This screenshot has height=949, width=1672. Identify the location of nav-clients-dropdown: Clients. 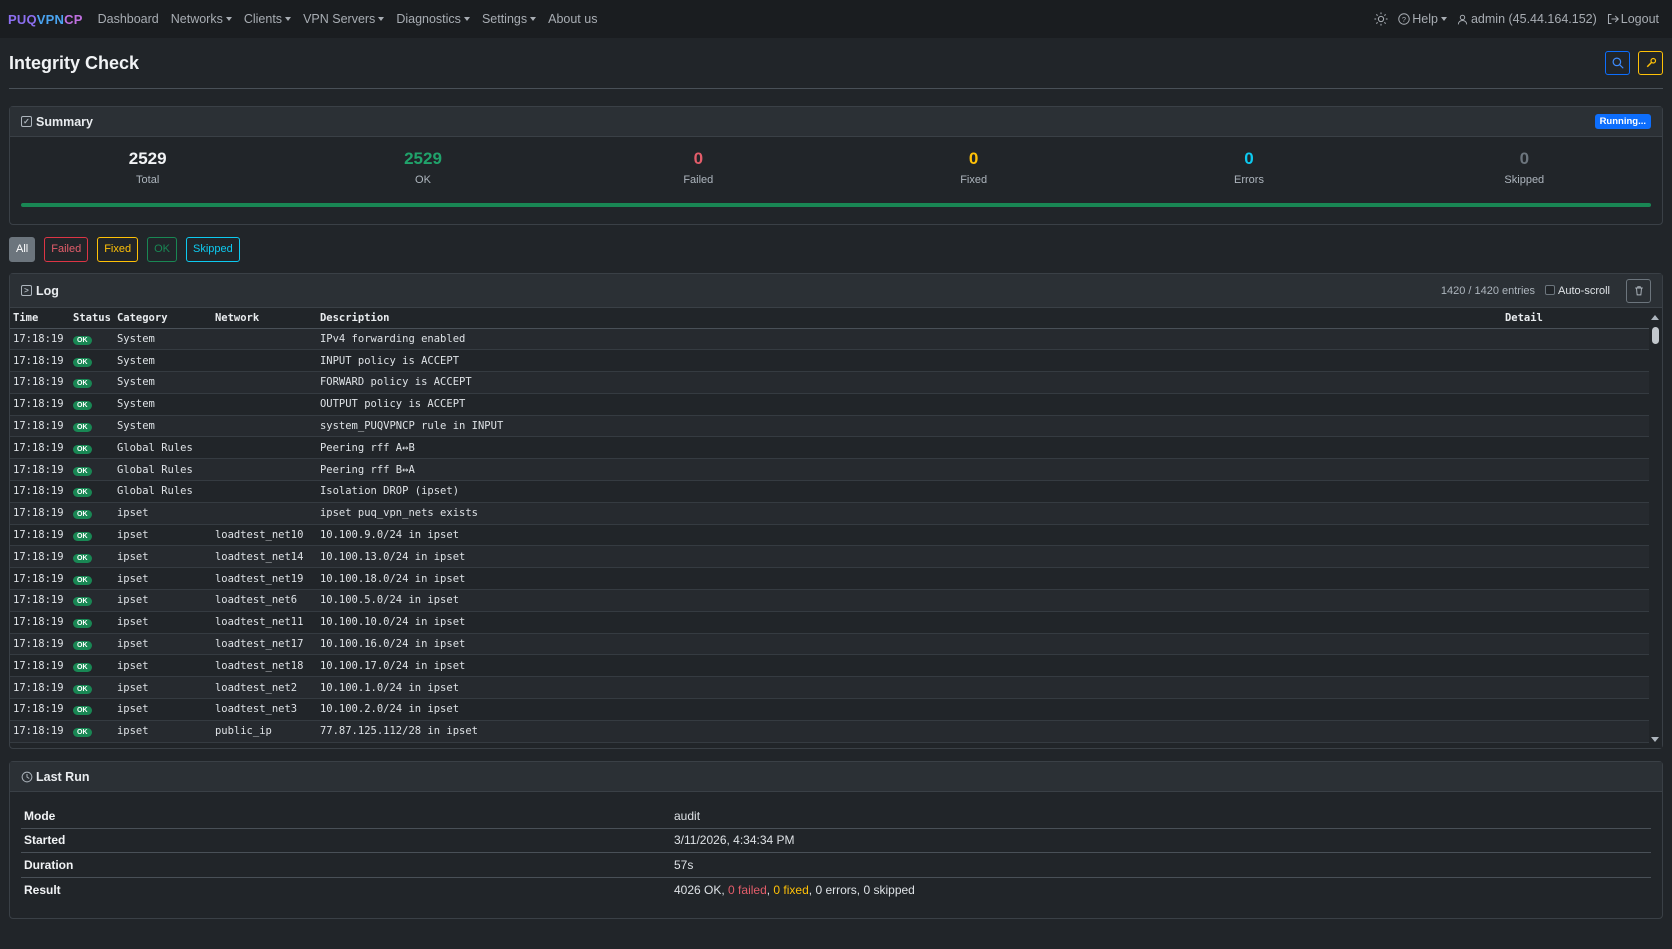
(267, 19).